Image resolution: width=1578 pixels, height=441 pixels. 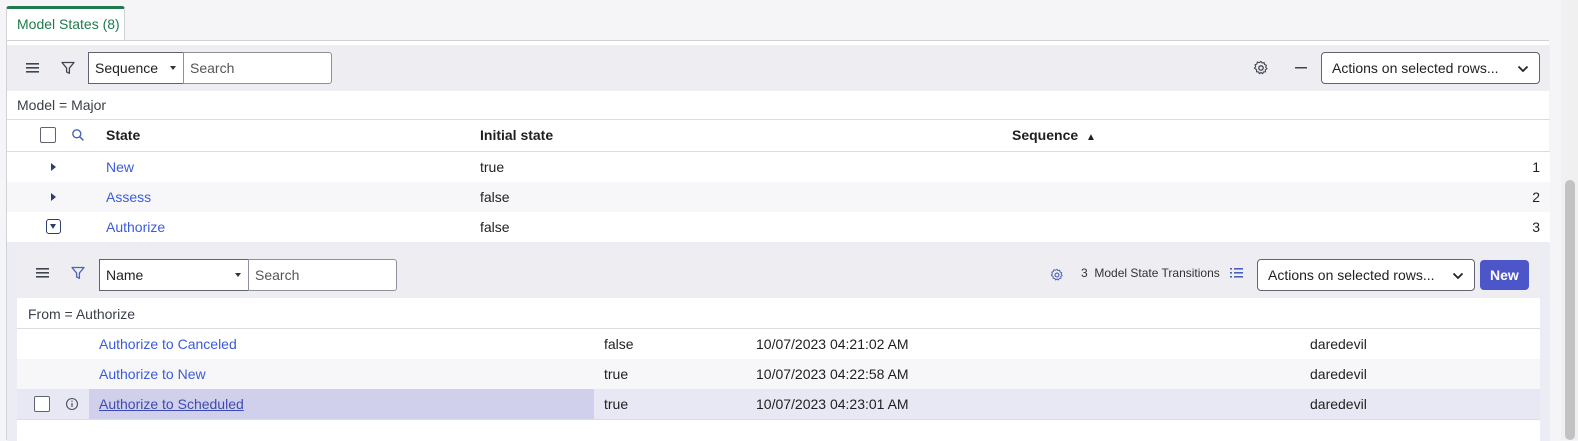 I want to click on nested-search-input: Search, so click(x=322, y=275).